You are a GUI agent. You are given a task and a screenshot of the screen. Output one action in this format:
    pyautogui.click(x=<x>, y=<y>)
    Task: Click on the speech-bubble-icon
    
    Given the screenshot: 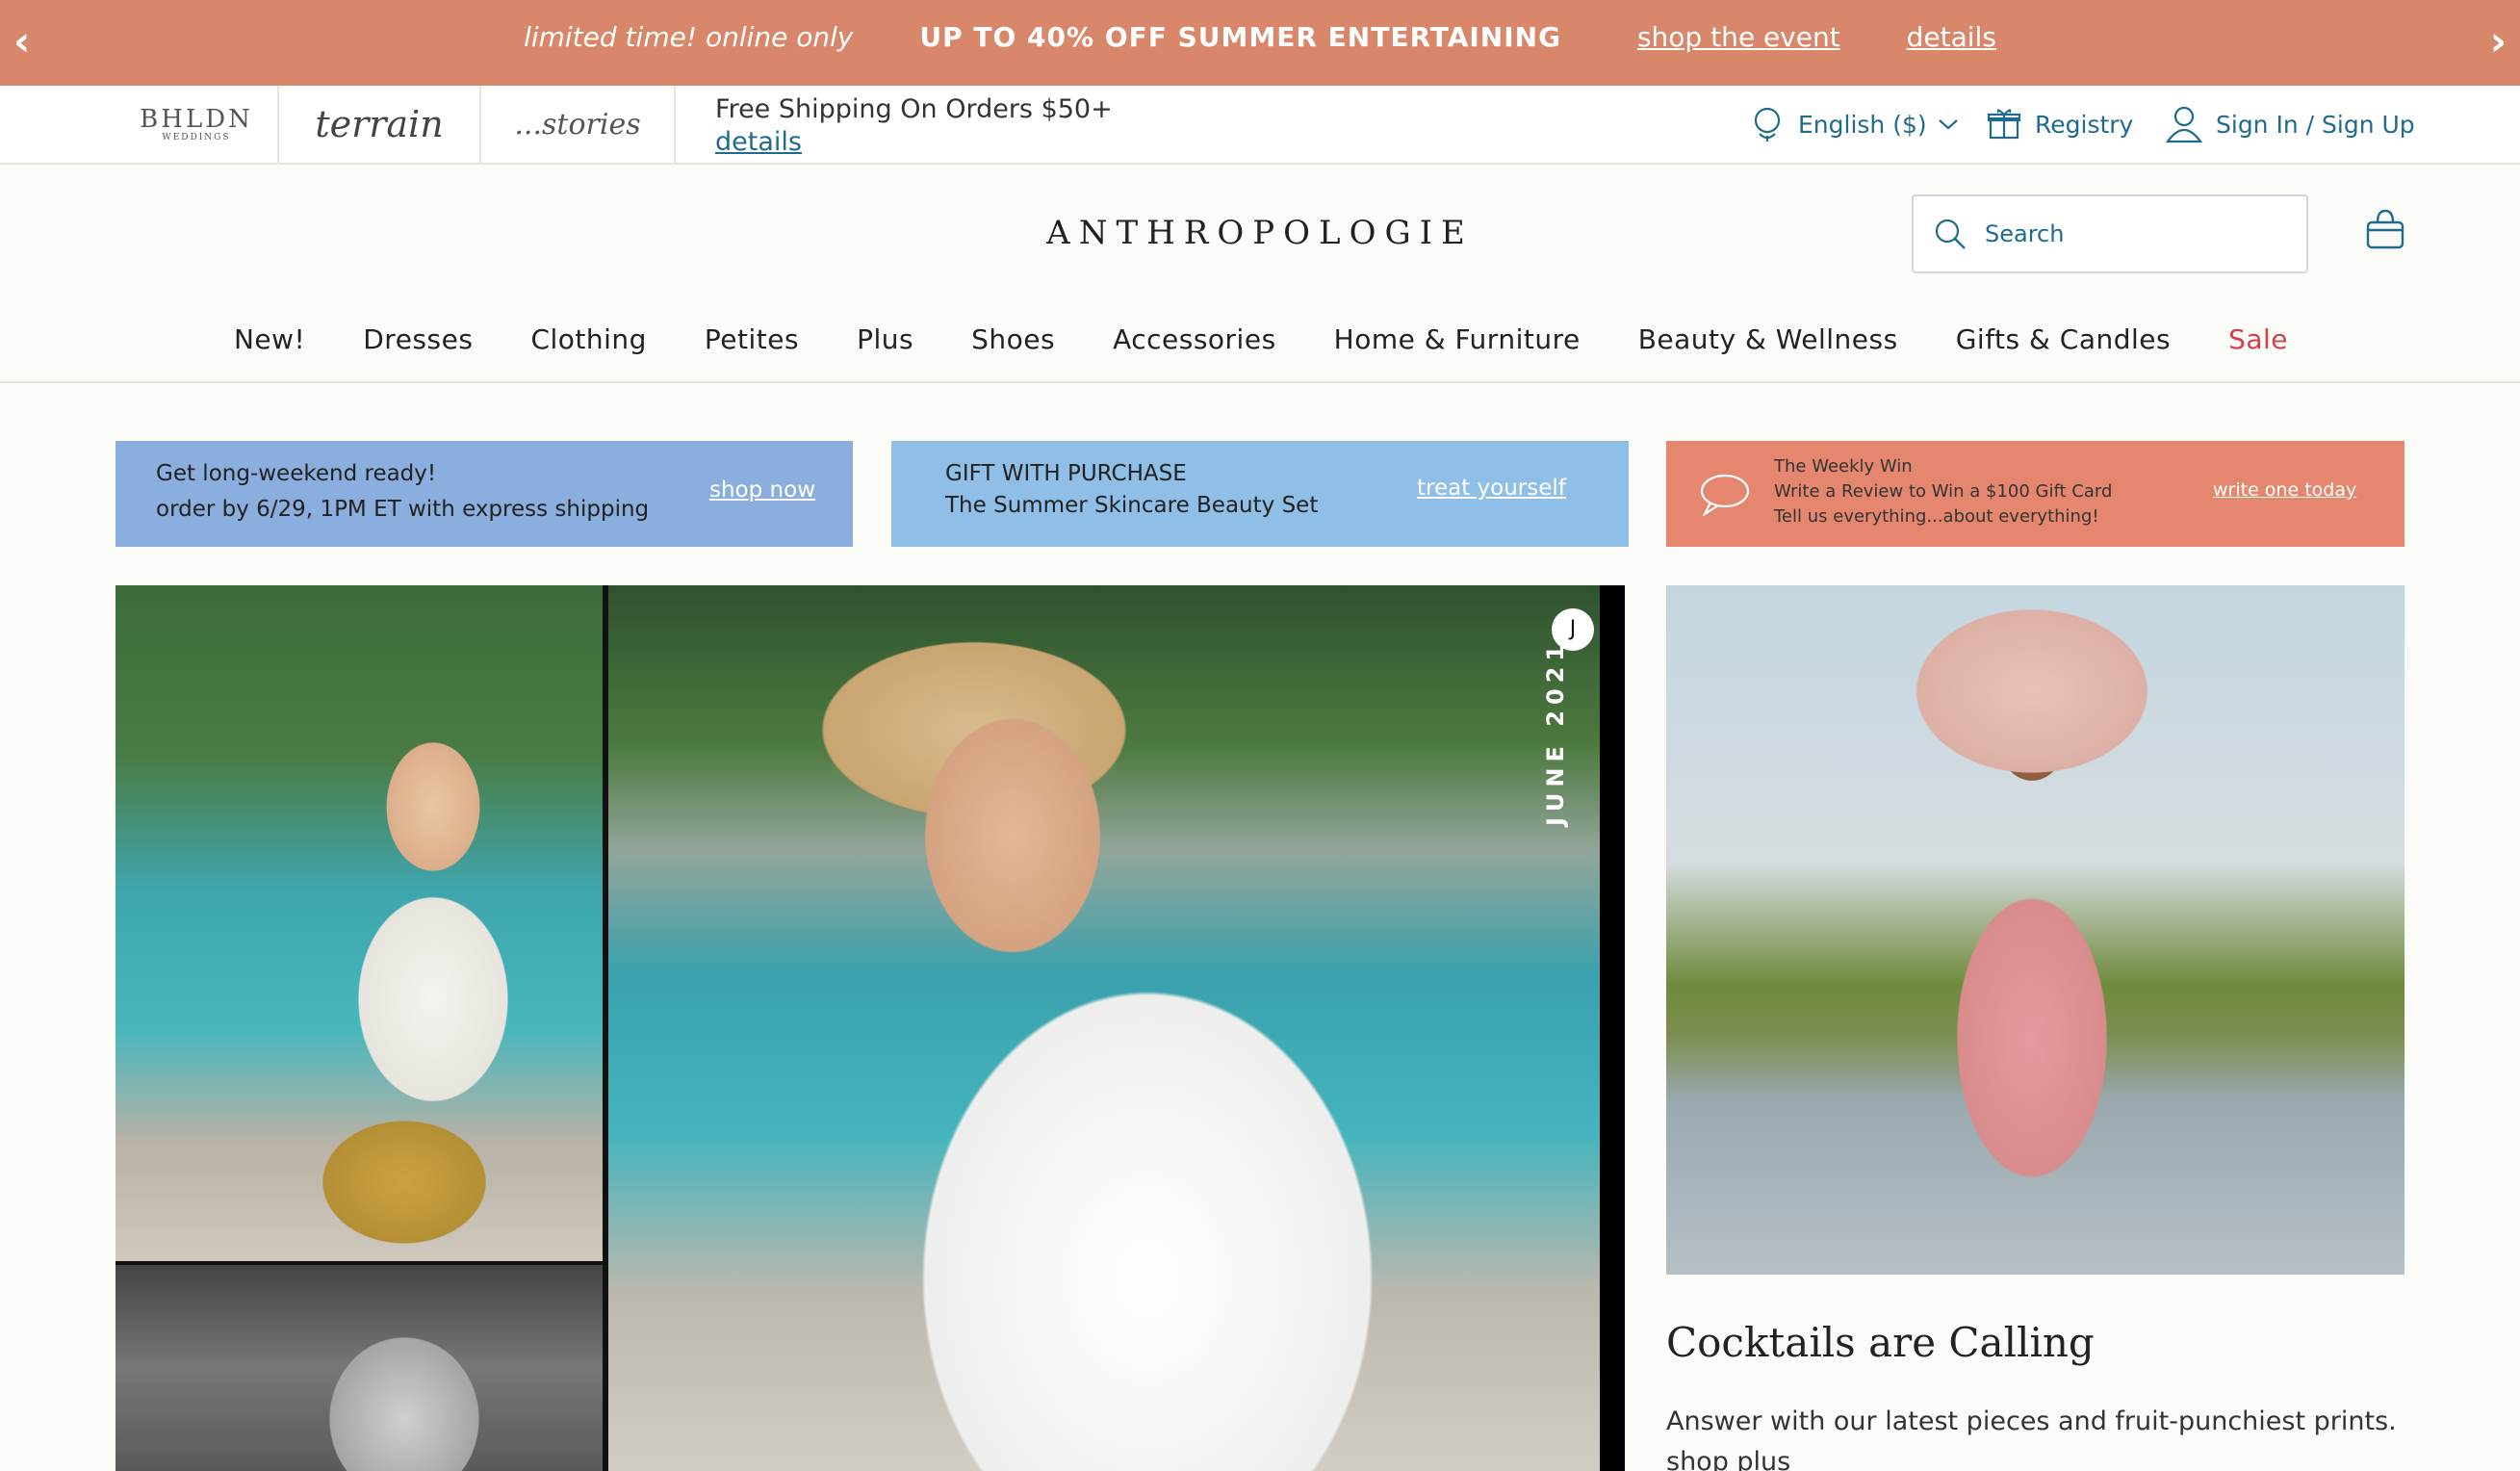 What is the action you would take?
    pyautogui.click(x=1725, y=495)
    